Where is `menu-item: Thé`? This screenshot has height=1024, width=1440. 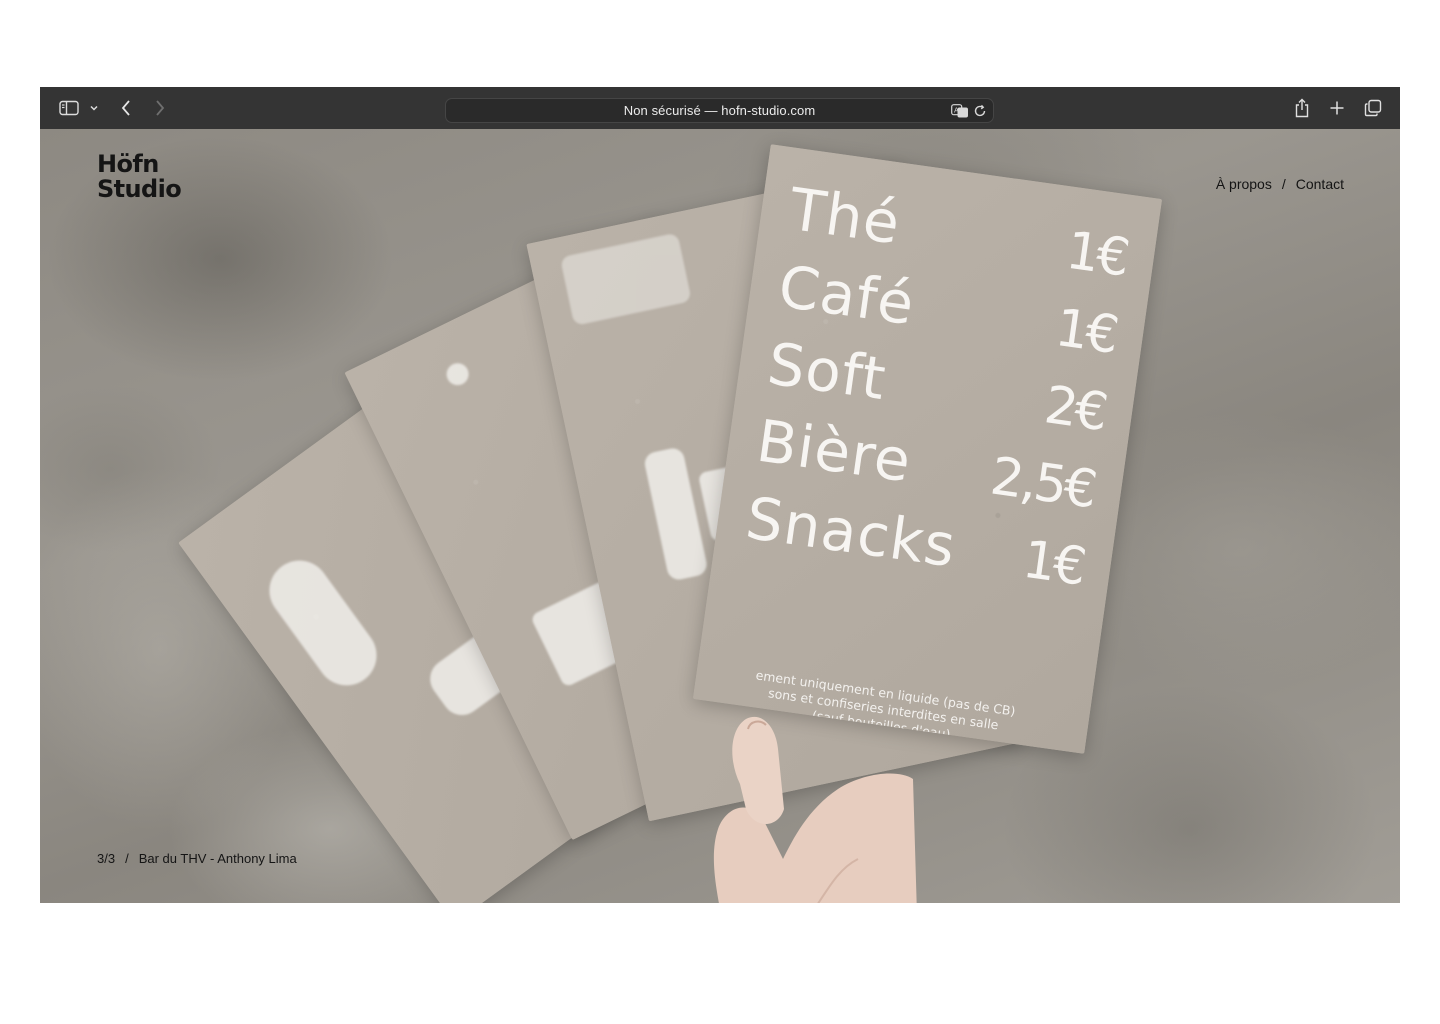 menu-item: Thé is located at coordinates (845, 216).